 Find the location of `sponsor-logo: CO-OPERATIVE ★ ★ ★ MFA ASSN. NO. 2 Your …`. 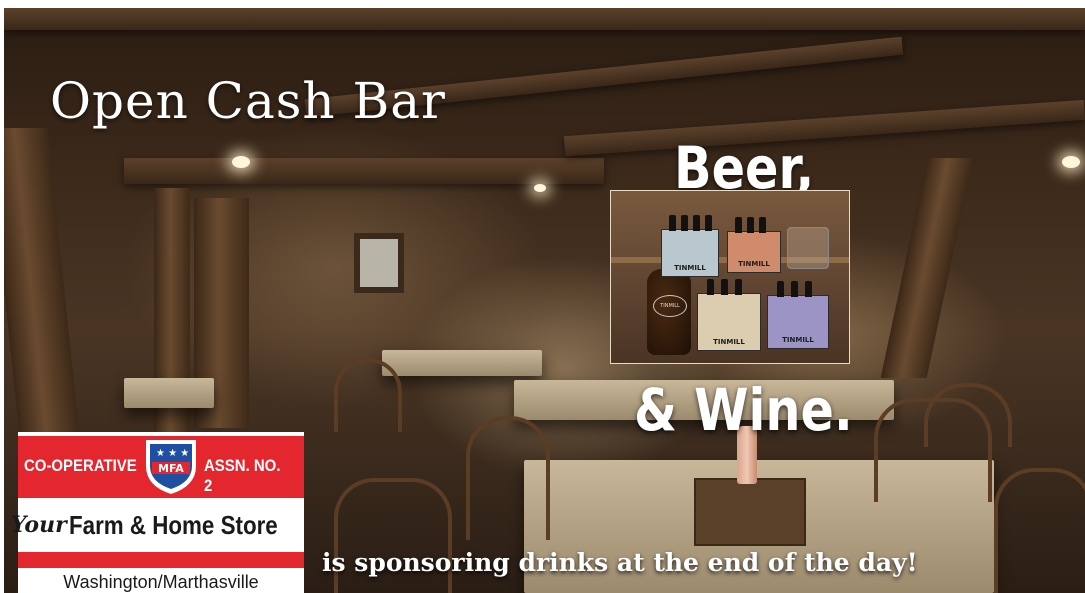

sponsor-logo: CO-OPERATIVE ★ ★ ★ MFA ASSN. NO. 2 Your … is located at coordinates (157, 512).